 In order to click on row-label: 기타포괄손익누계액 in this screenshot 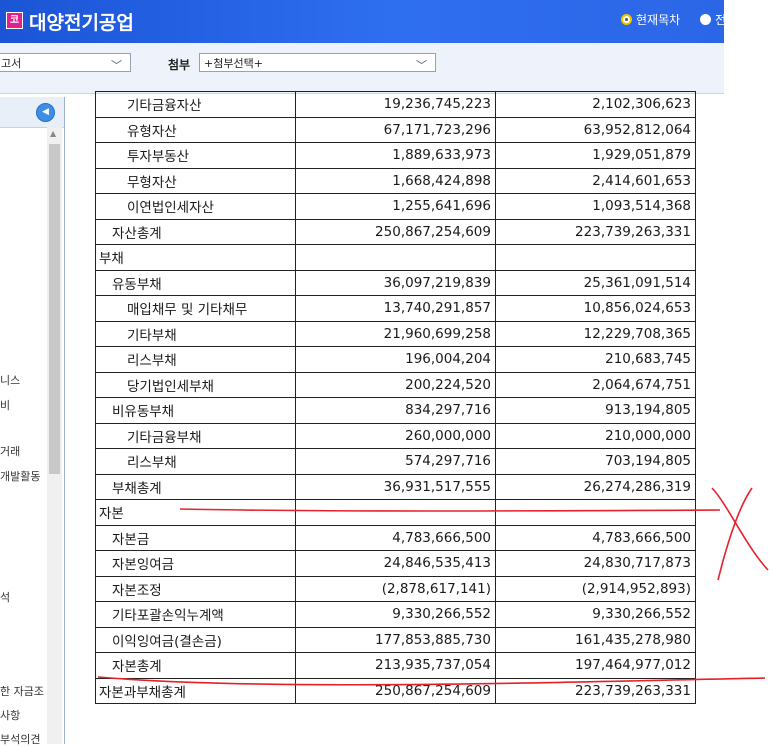, I will do `click(195, 614)`.